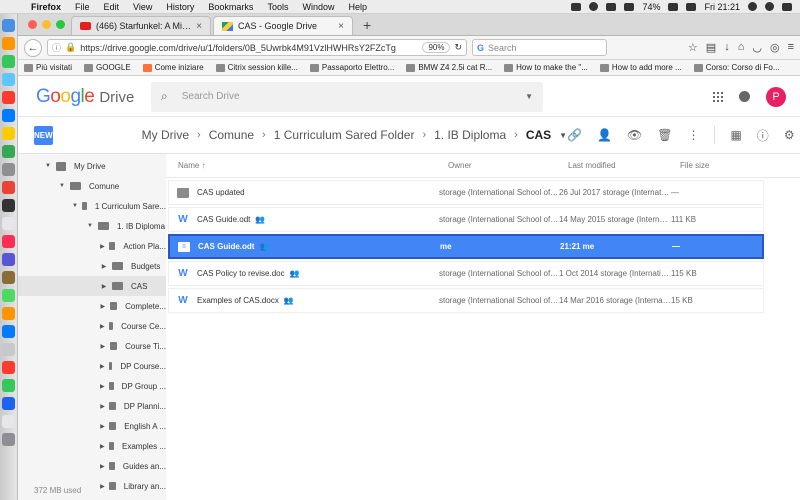 This screenshot has width=800, height=500. I want to click on airplay-icon, so click(576, 6).